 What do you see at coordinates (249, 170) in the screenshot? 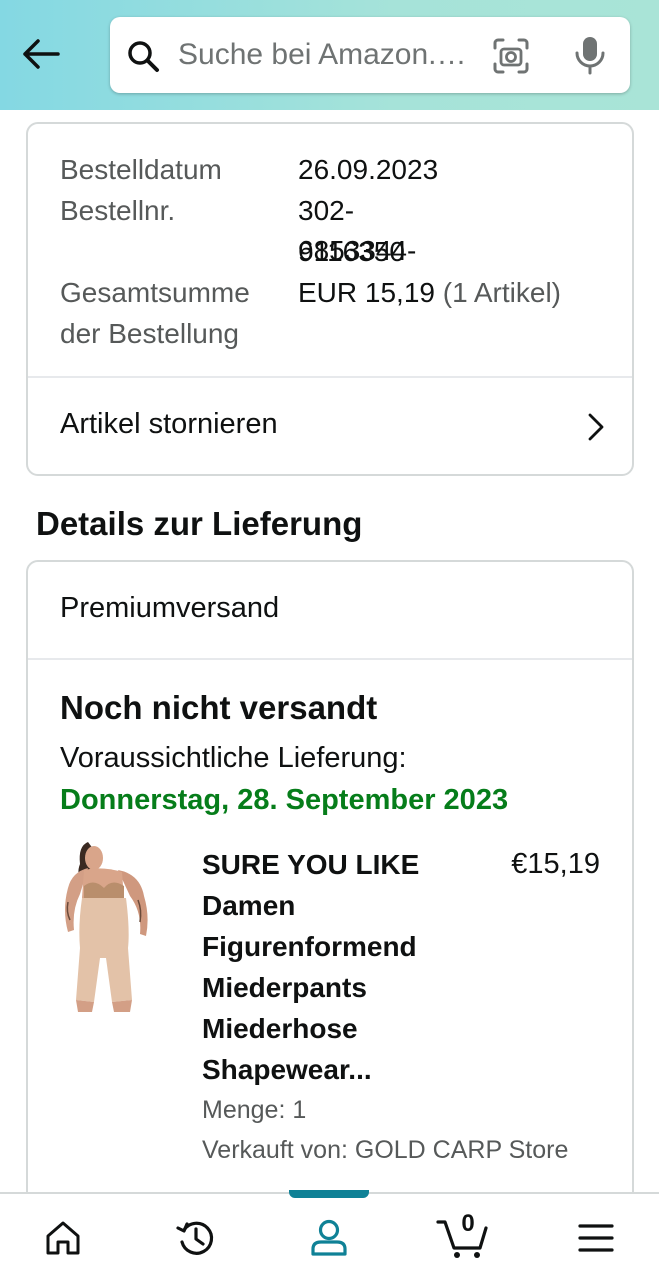
I see `order-date-row: Bestelldatum 26.09.2023` at bounding box center [249, 170].